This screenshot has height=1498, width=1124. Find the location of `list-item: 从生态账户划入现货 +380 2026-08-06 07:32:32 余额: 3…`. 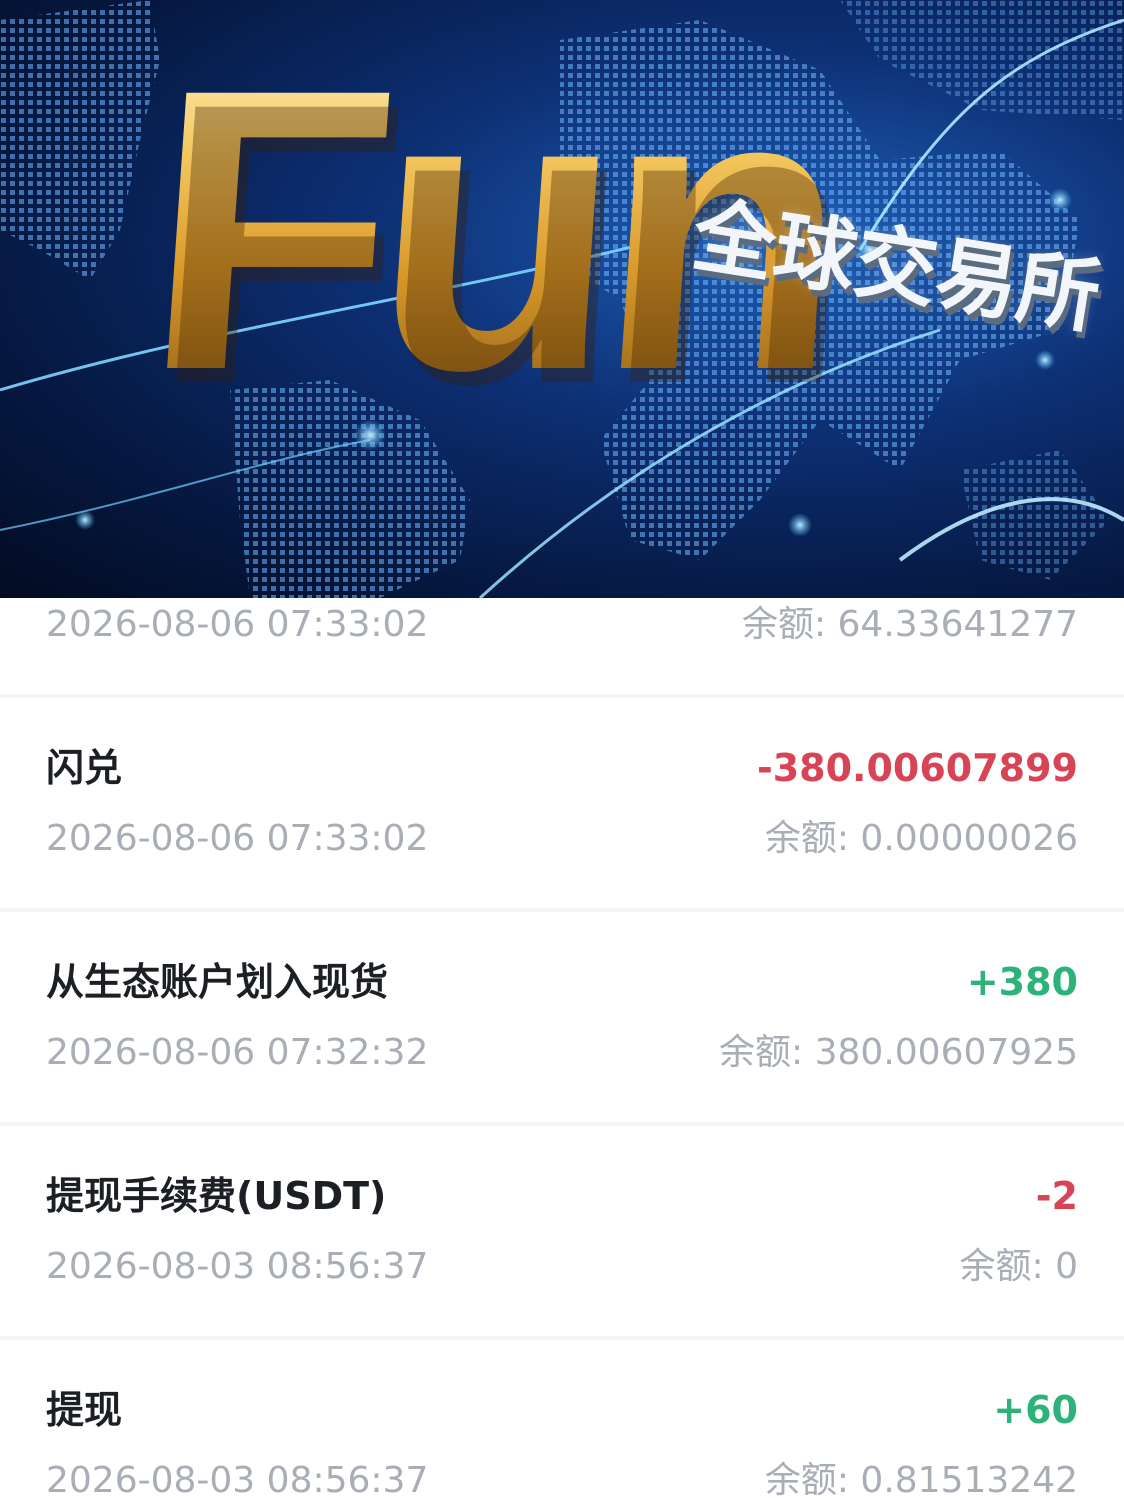

list-item: 从生态账户划入现货 +380 2026-08-06 07:32:32 余额: 3… is located at coordinates (562, 1019).